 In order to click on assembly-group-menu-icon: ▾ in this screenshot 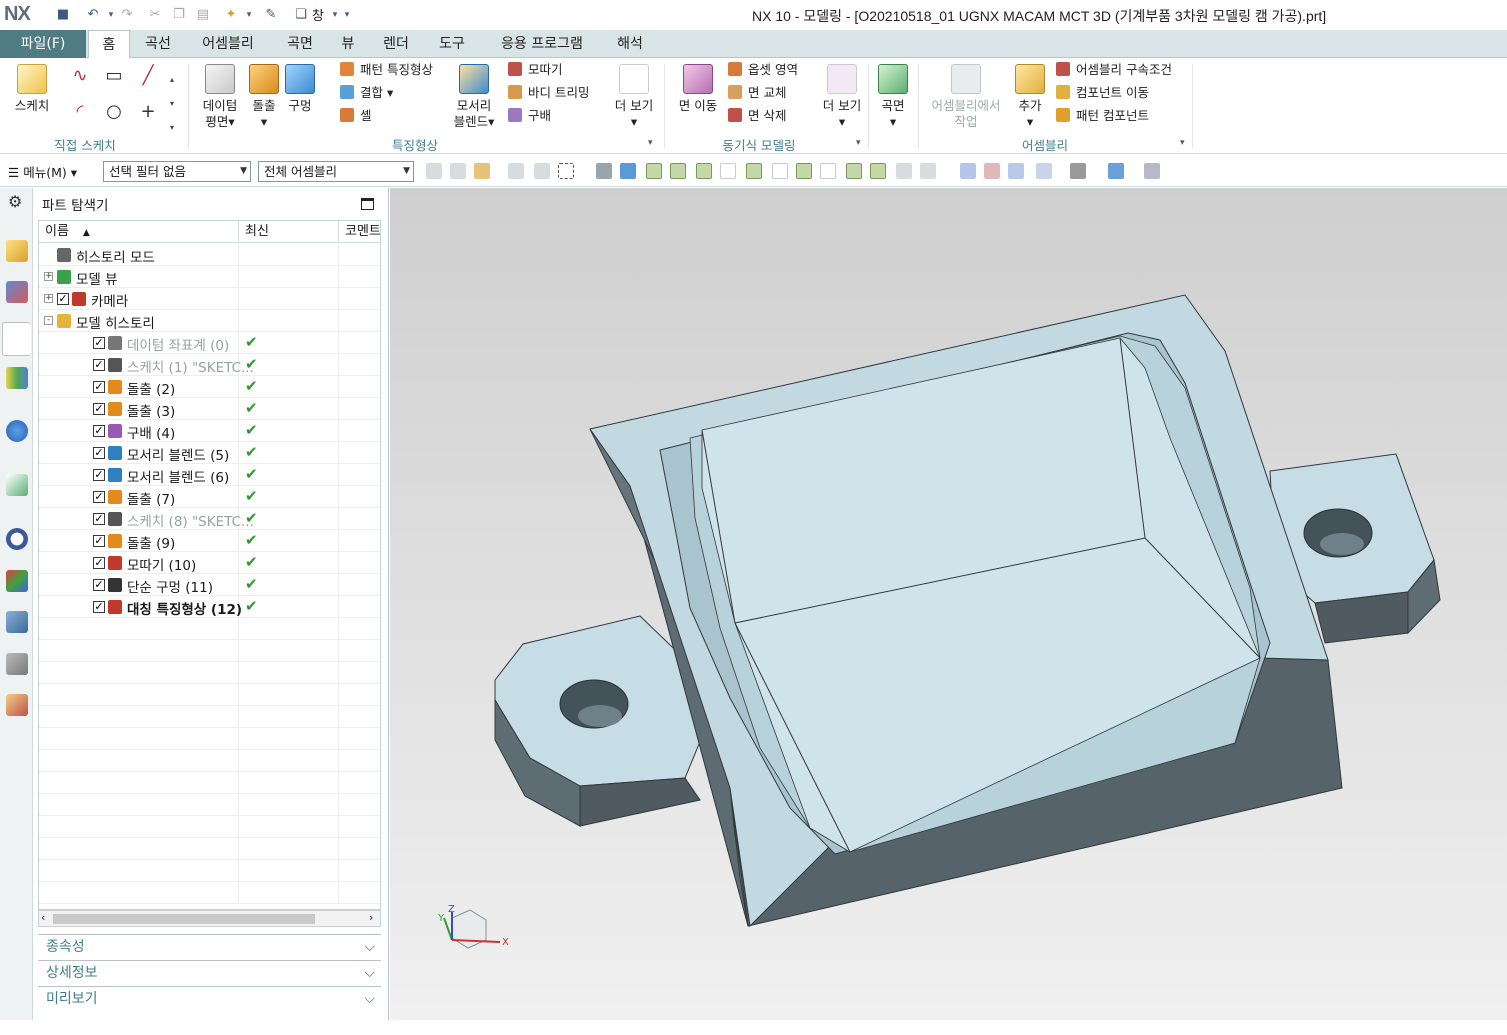, I will do `click(1182, 143)`.